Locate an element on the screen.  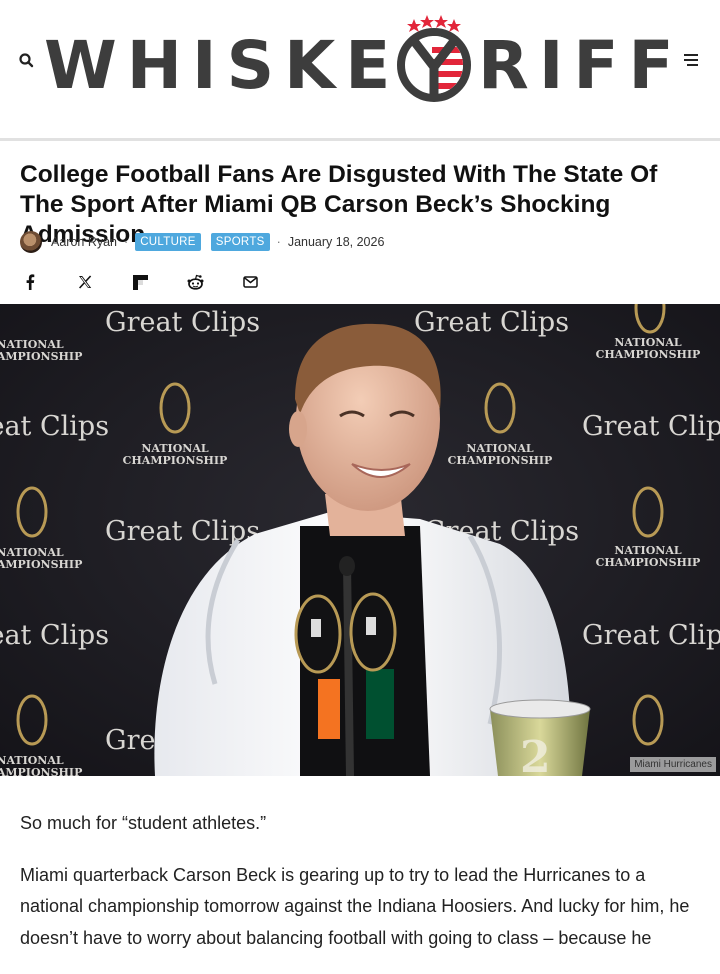
publish-date: January 18, 2026 is located at coordinates (336, 242).